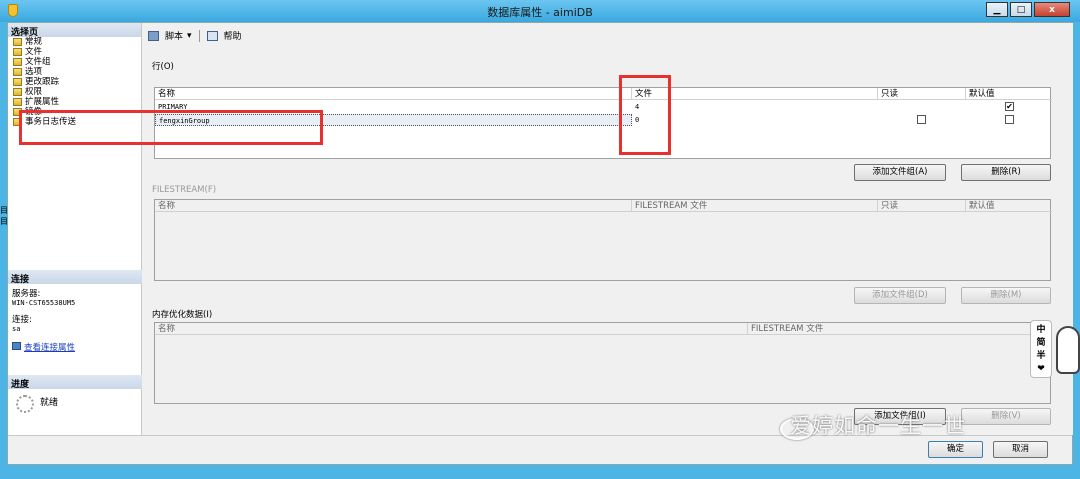 The image size is (1080, 479). What do you see at coordinates (1006, 295) in the screenshot?
I see `delete-filestream-button: 删除(M)` at bounding box center [1006, 295].